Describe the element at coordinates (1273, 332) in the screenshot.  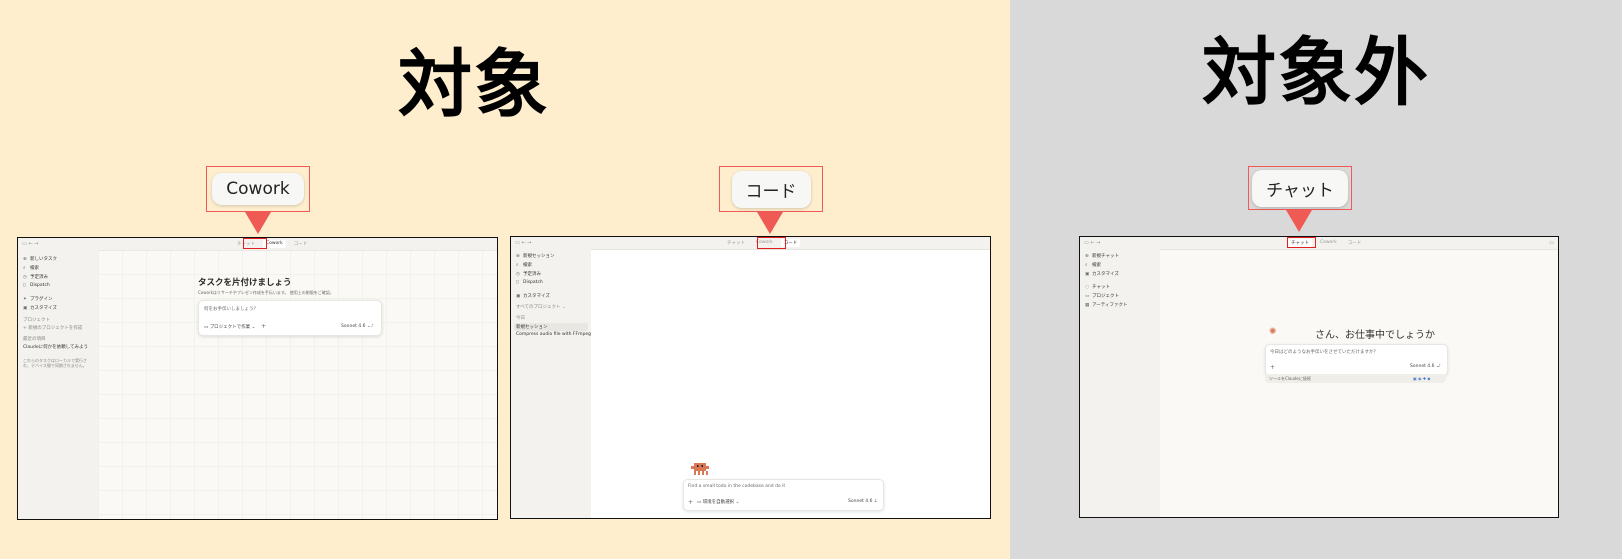
I see `claude-logo-icon: ✺` at that location.